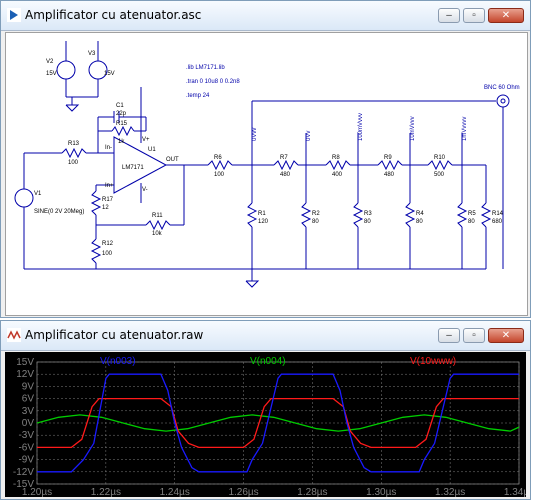  I want to click on v2-source-symbol, so click(66, 70).